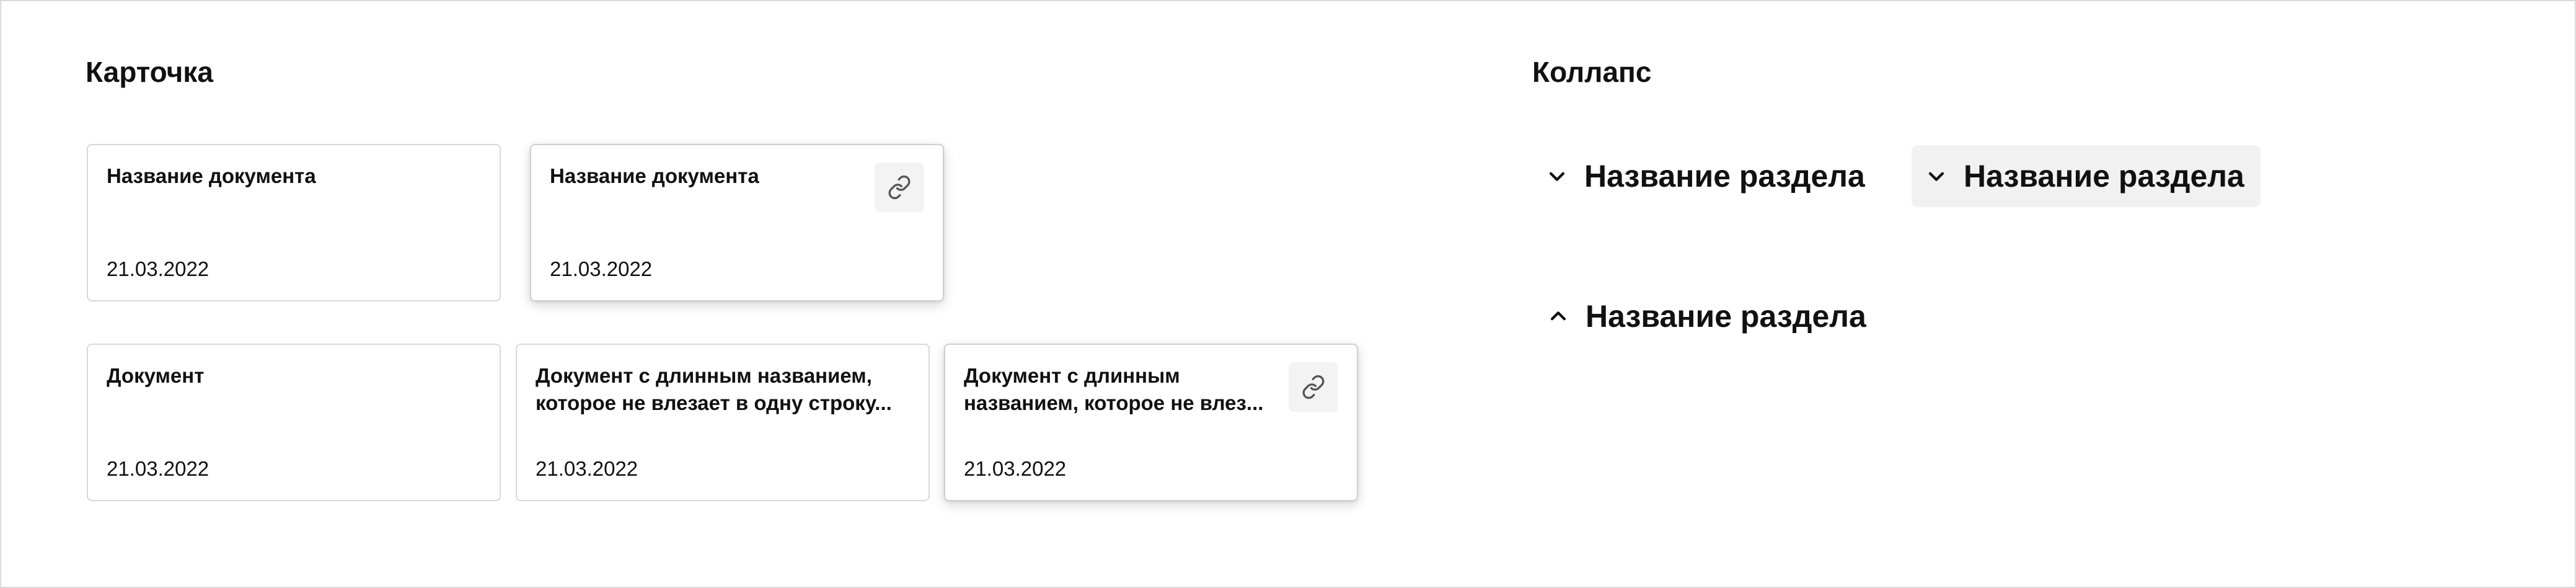 This screenshot has width=2576, height=588. What do you see at coordinates (294, 422) in the screenshot?
I see `document-card: Документ 21.03.2022` at bounding box center [294, 422].